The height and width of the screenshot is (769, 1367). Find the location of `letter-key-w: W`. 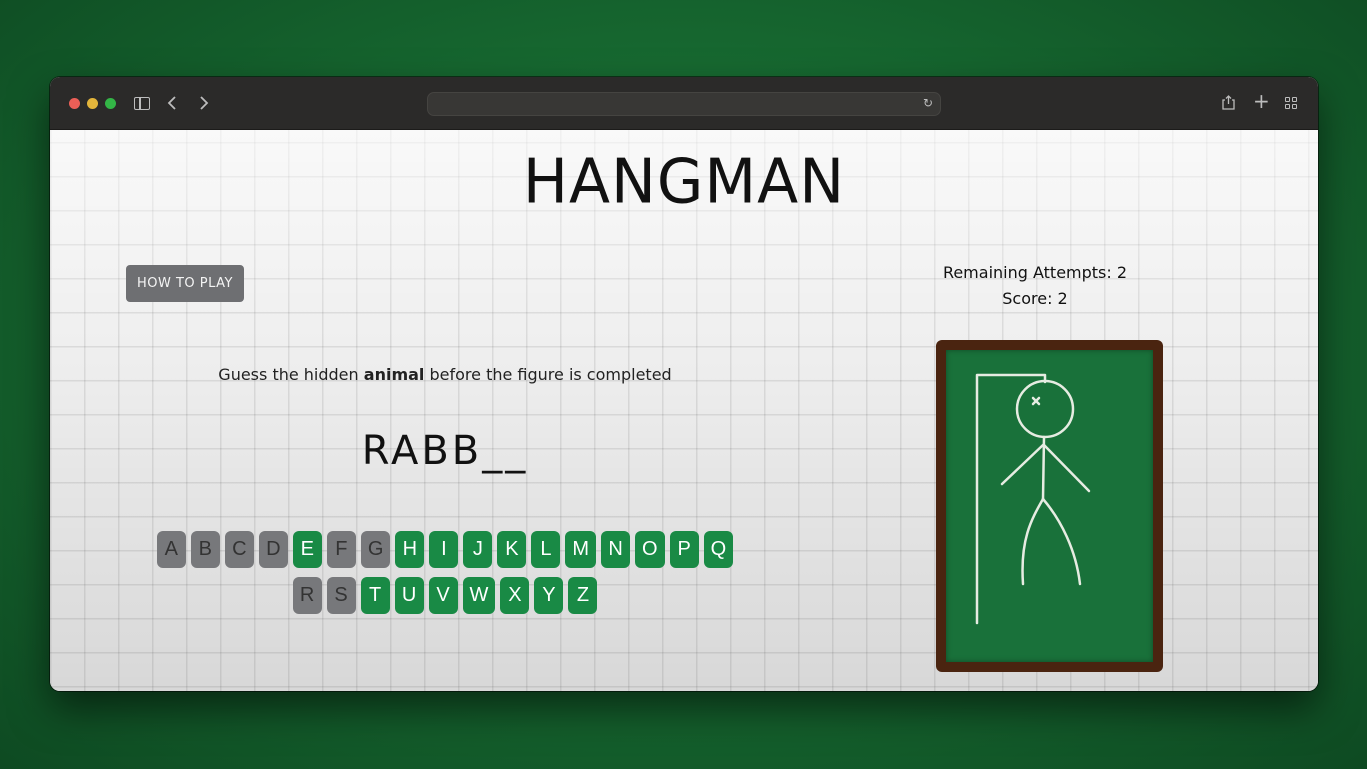

letter-key-w: W is located at coordinates (479, 595).